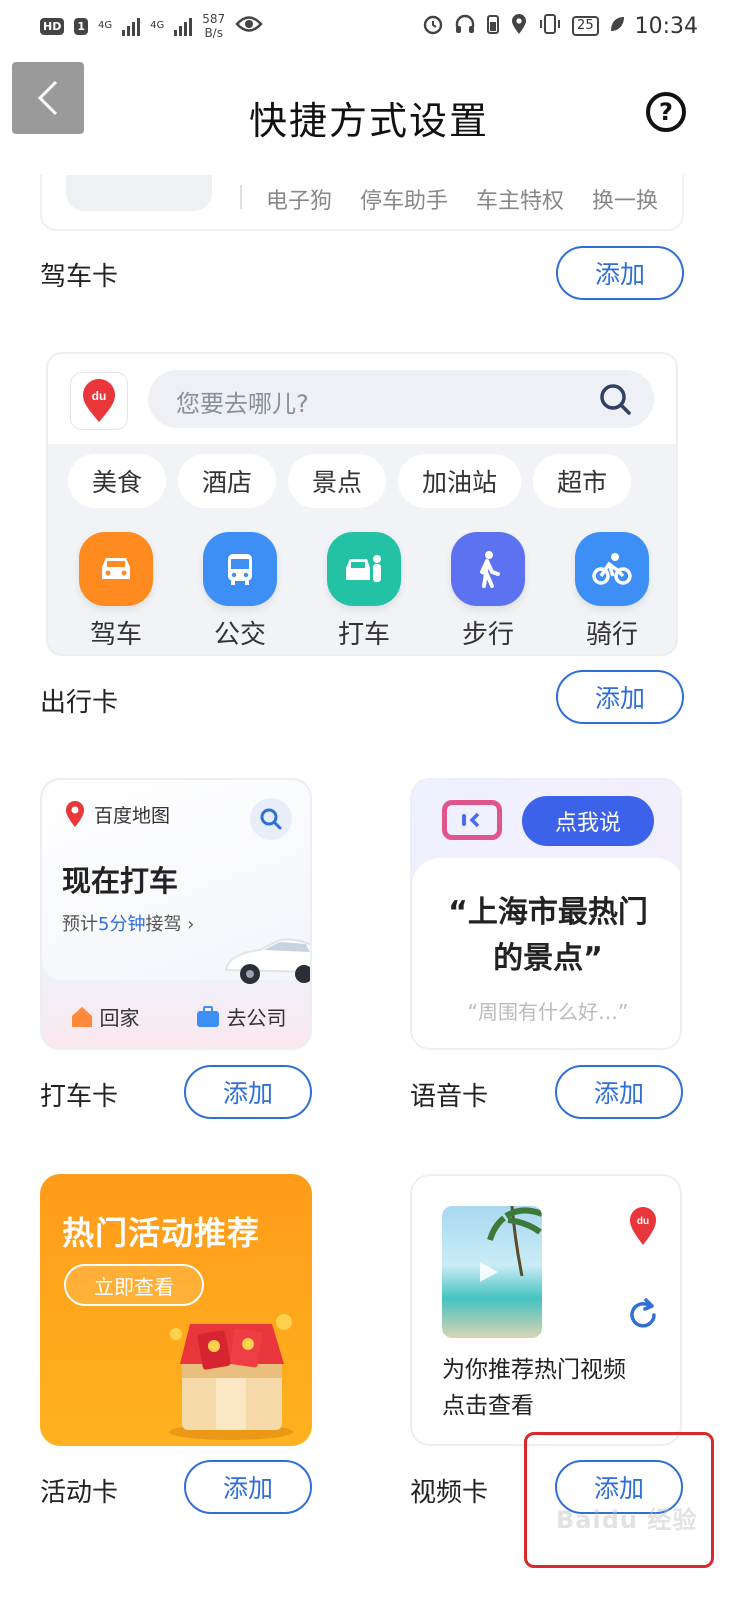  I want to click on help-button: ?, so click(666, 112).